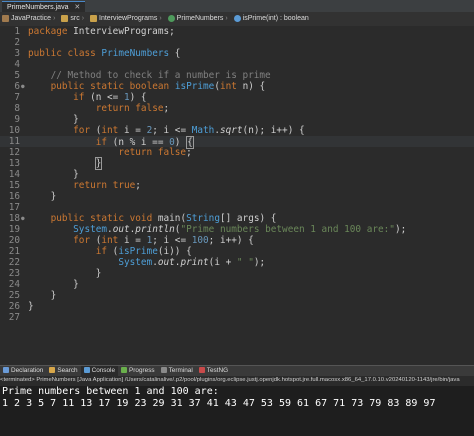 This screenshot has height=436, width=474. I want to click on code-line: 4, so click(237, 64).